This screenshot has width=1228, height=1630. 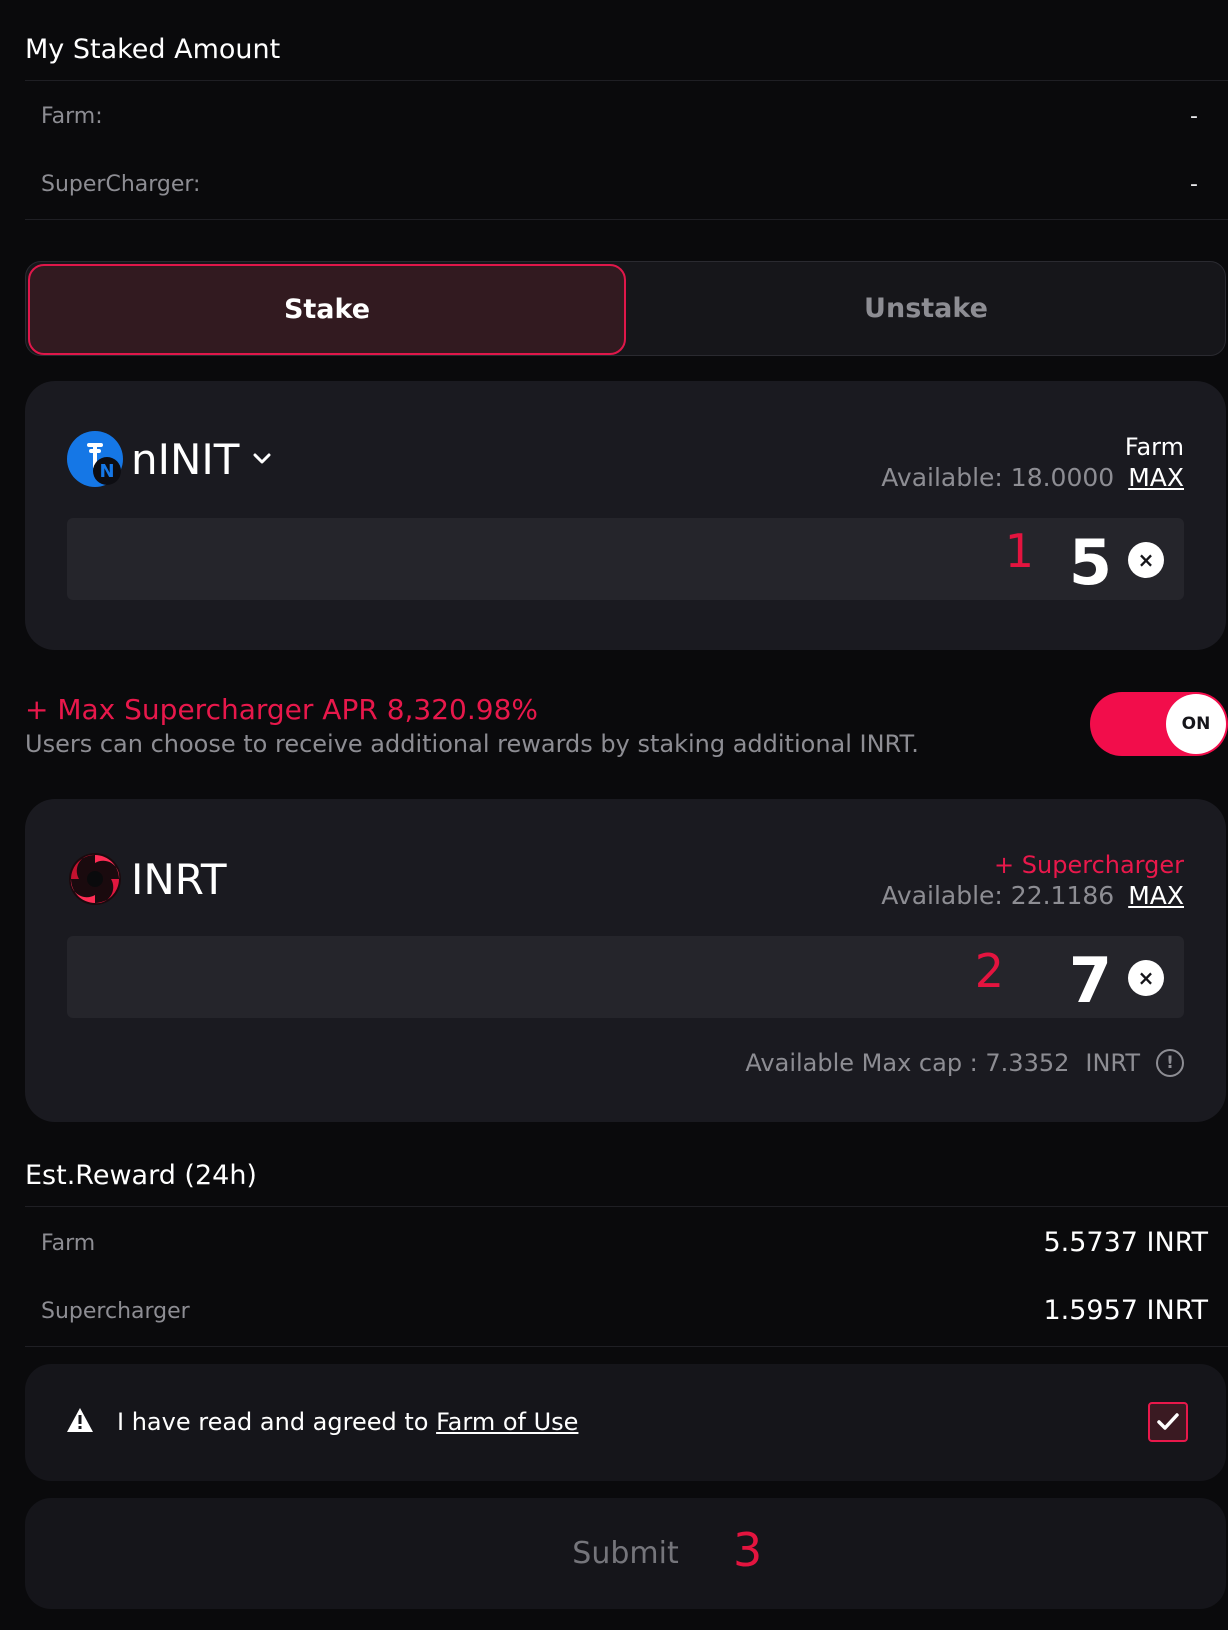 I want to click on ninit-badge-icon: N, so click(x=107, y=471).